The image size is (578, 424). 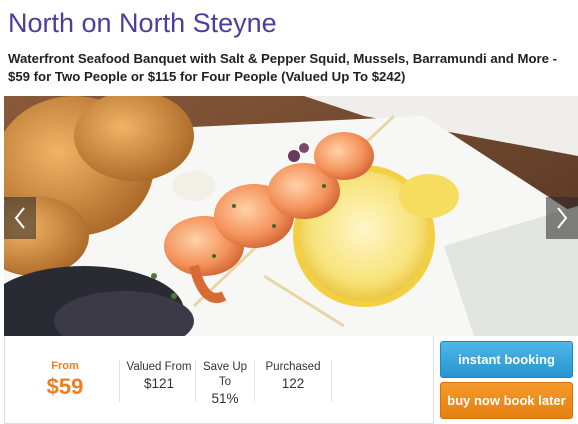 What do you see at coordinates (65, 366) in the screenshot?
I see `price-from-label: From` at bounding box center [65, 366].